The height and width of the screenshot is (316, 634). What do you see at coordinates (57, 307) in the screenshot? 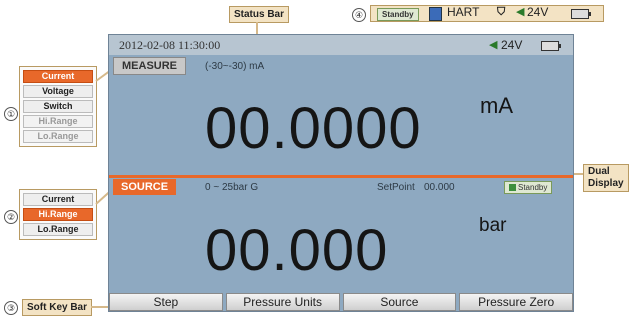
I see `soft-key-bar-callout: Soft Key Bar` at bounding box center [57, 307].